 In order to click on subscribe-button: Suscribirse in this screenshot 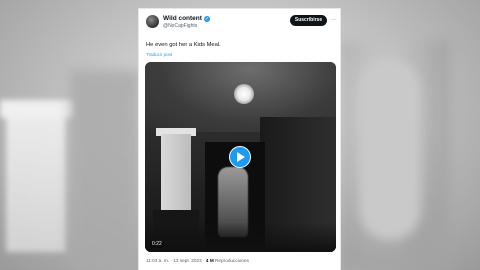, I will do `click(308, 20)`.